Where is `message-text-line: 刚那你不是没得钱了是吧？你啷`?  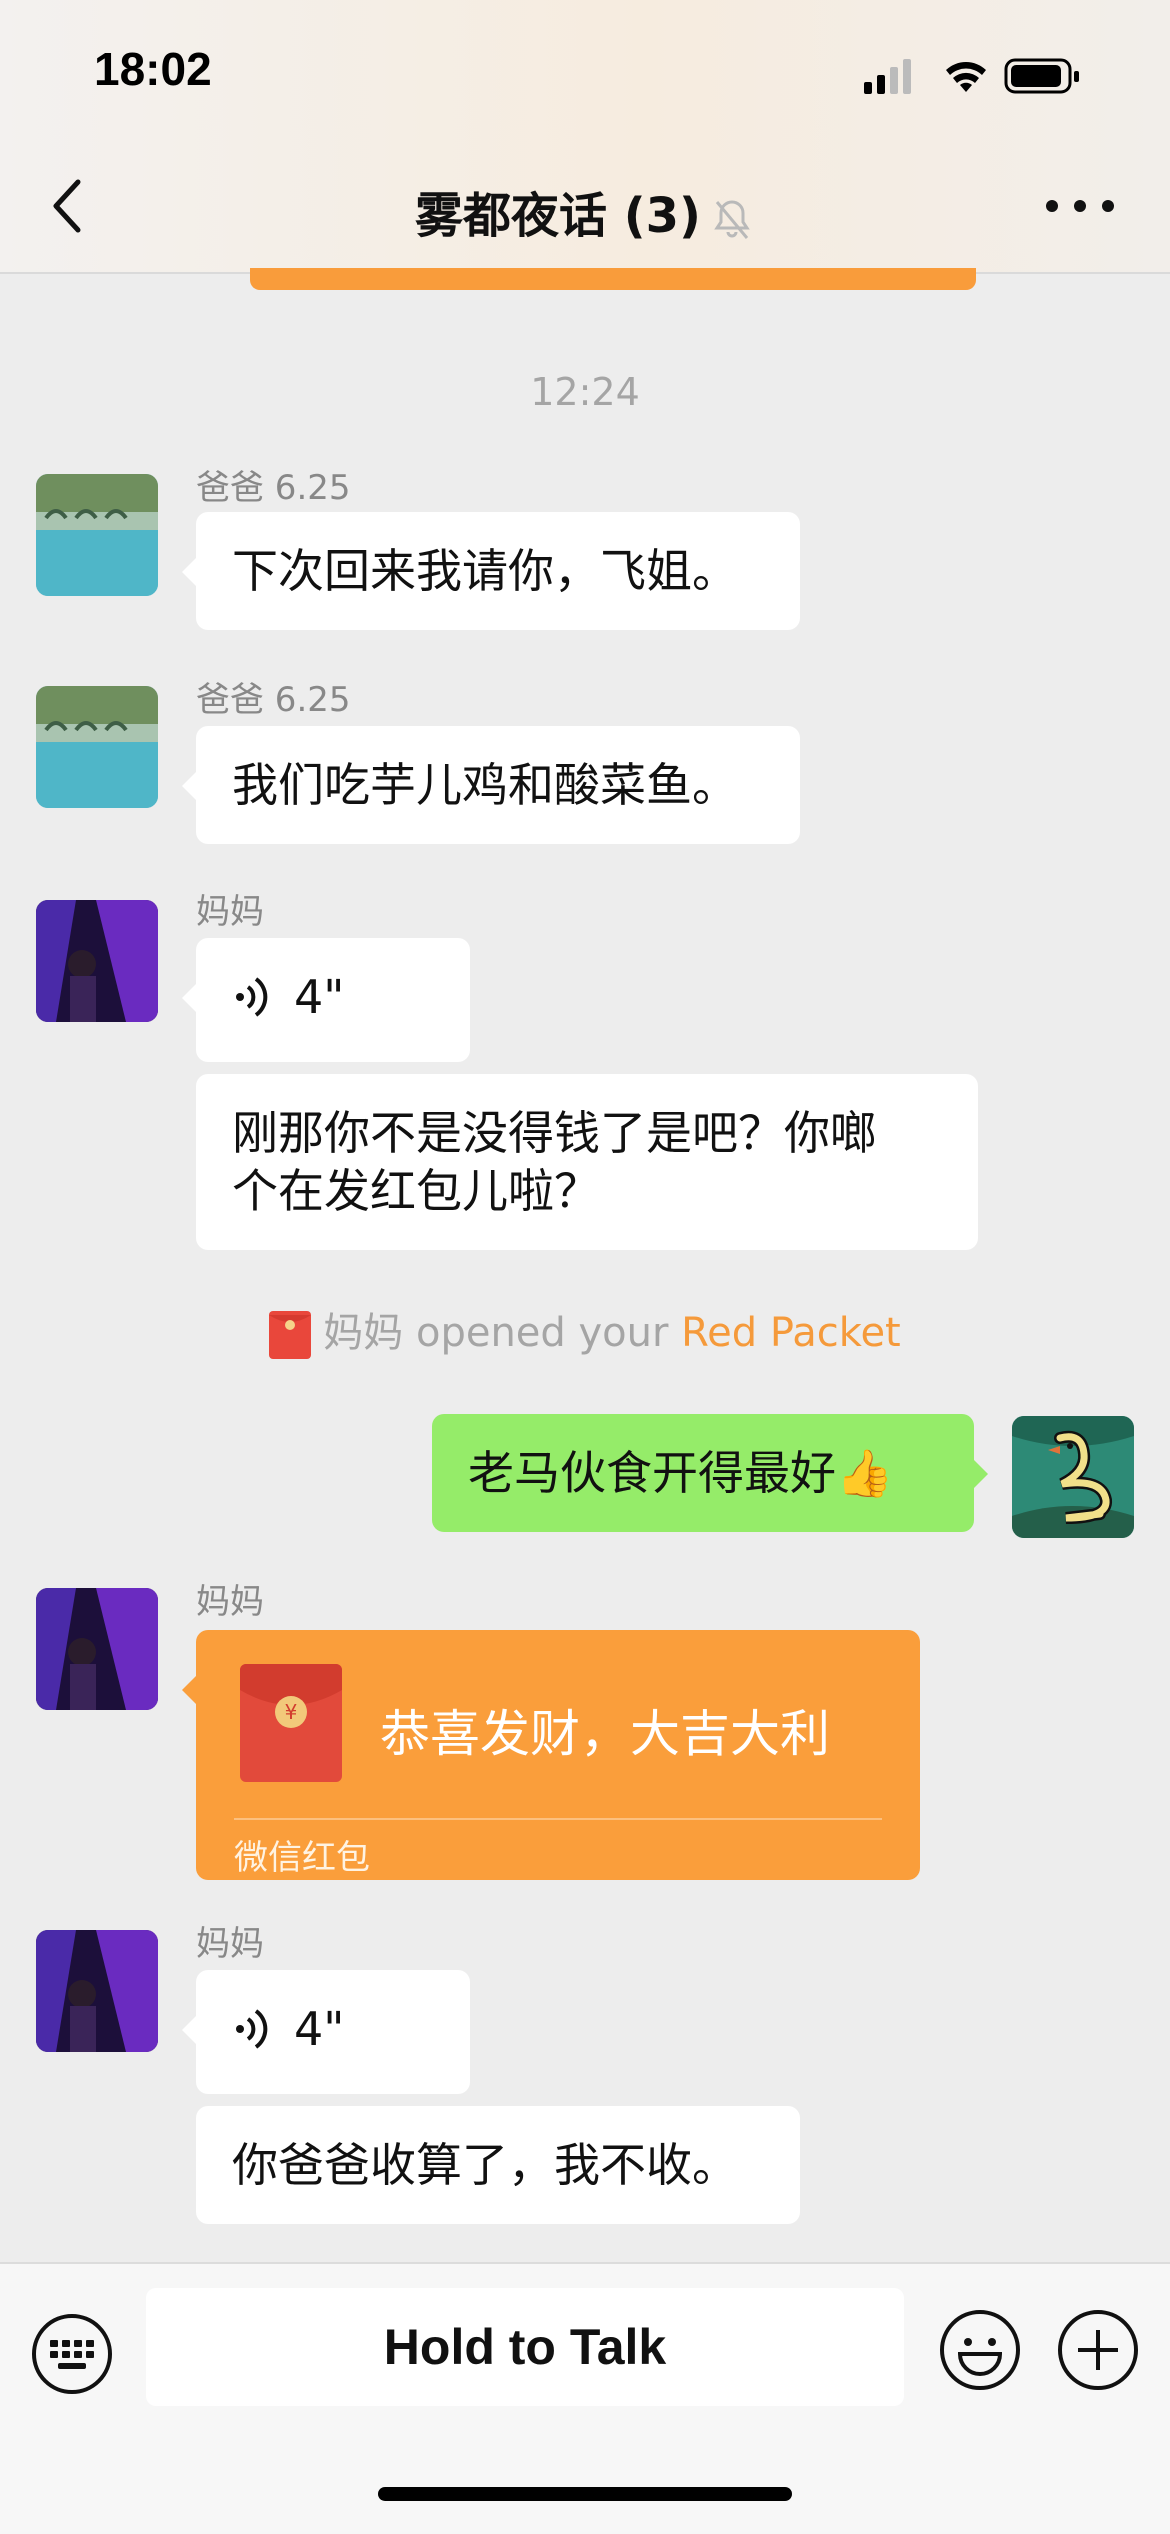
message-text-line: 刚那你不是没得钱了是吧？你啷 is located at coordinates (554, 1133).